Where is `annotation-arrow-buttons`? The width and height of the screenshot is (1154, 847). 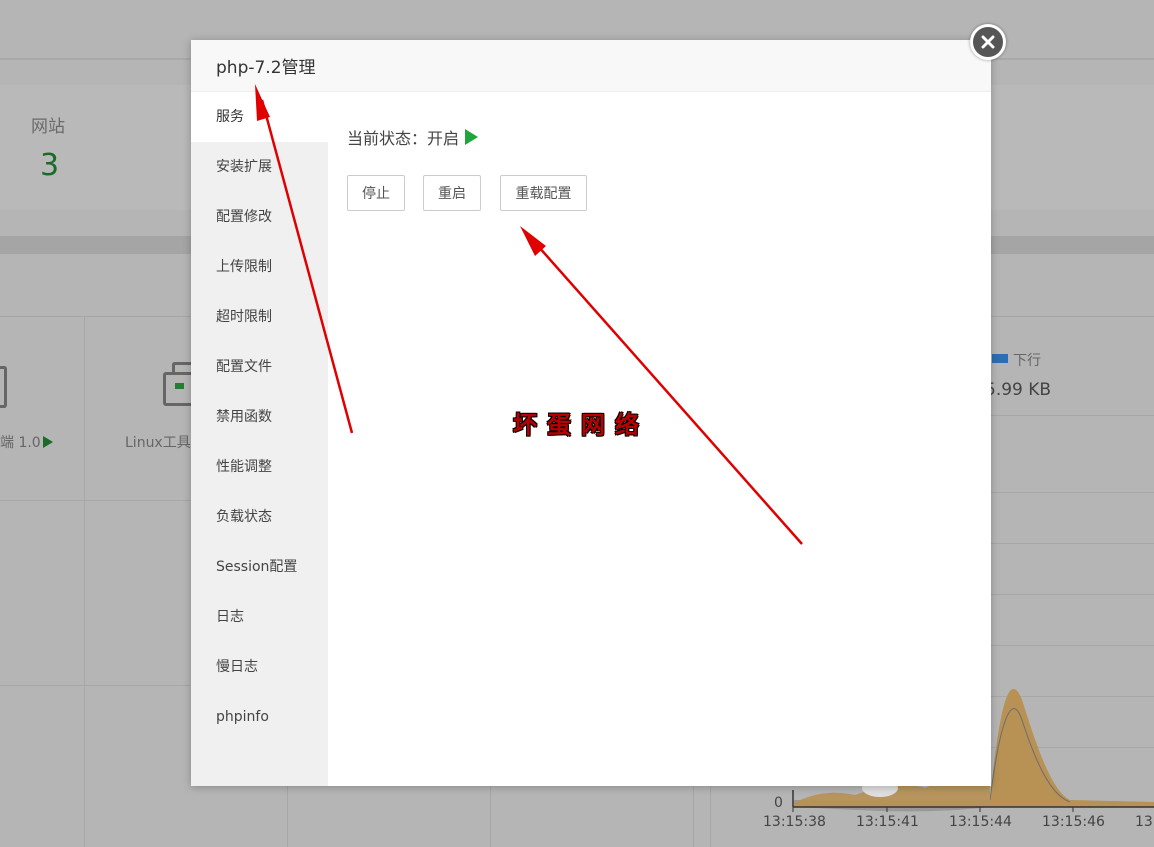
annotation-arrow-buttons is located at coordinates (661, 385).